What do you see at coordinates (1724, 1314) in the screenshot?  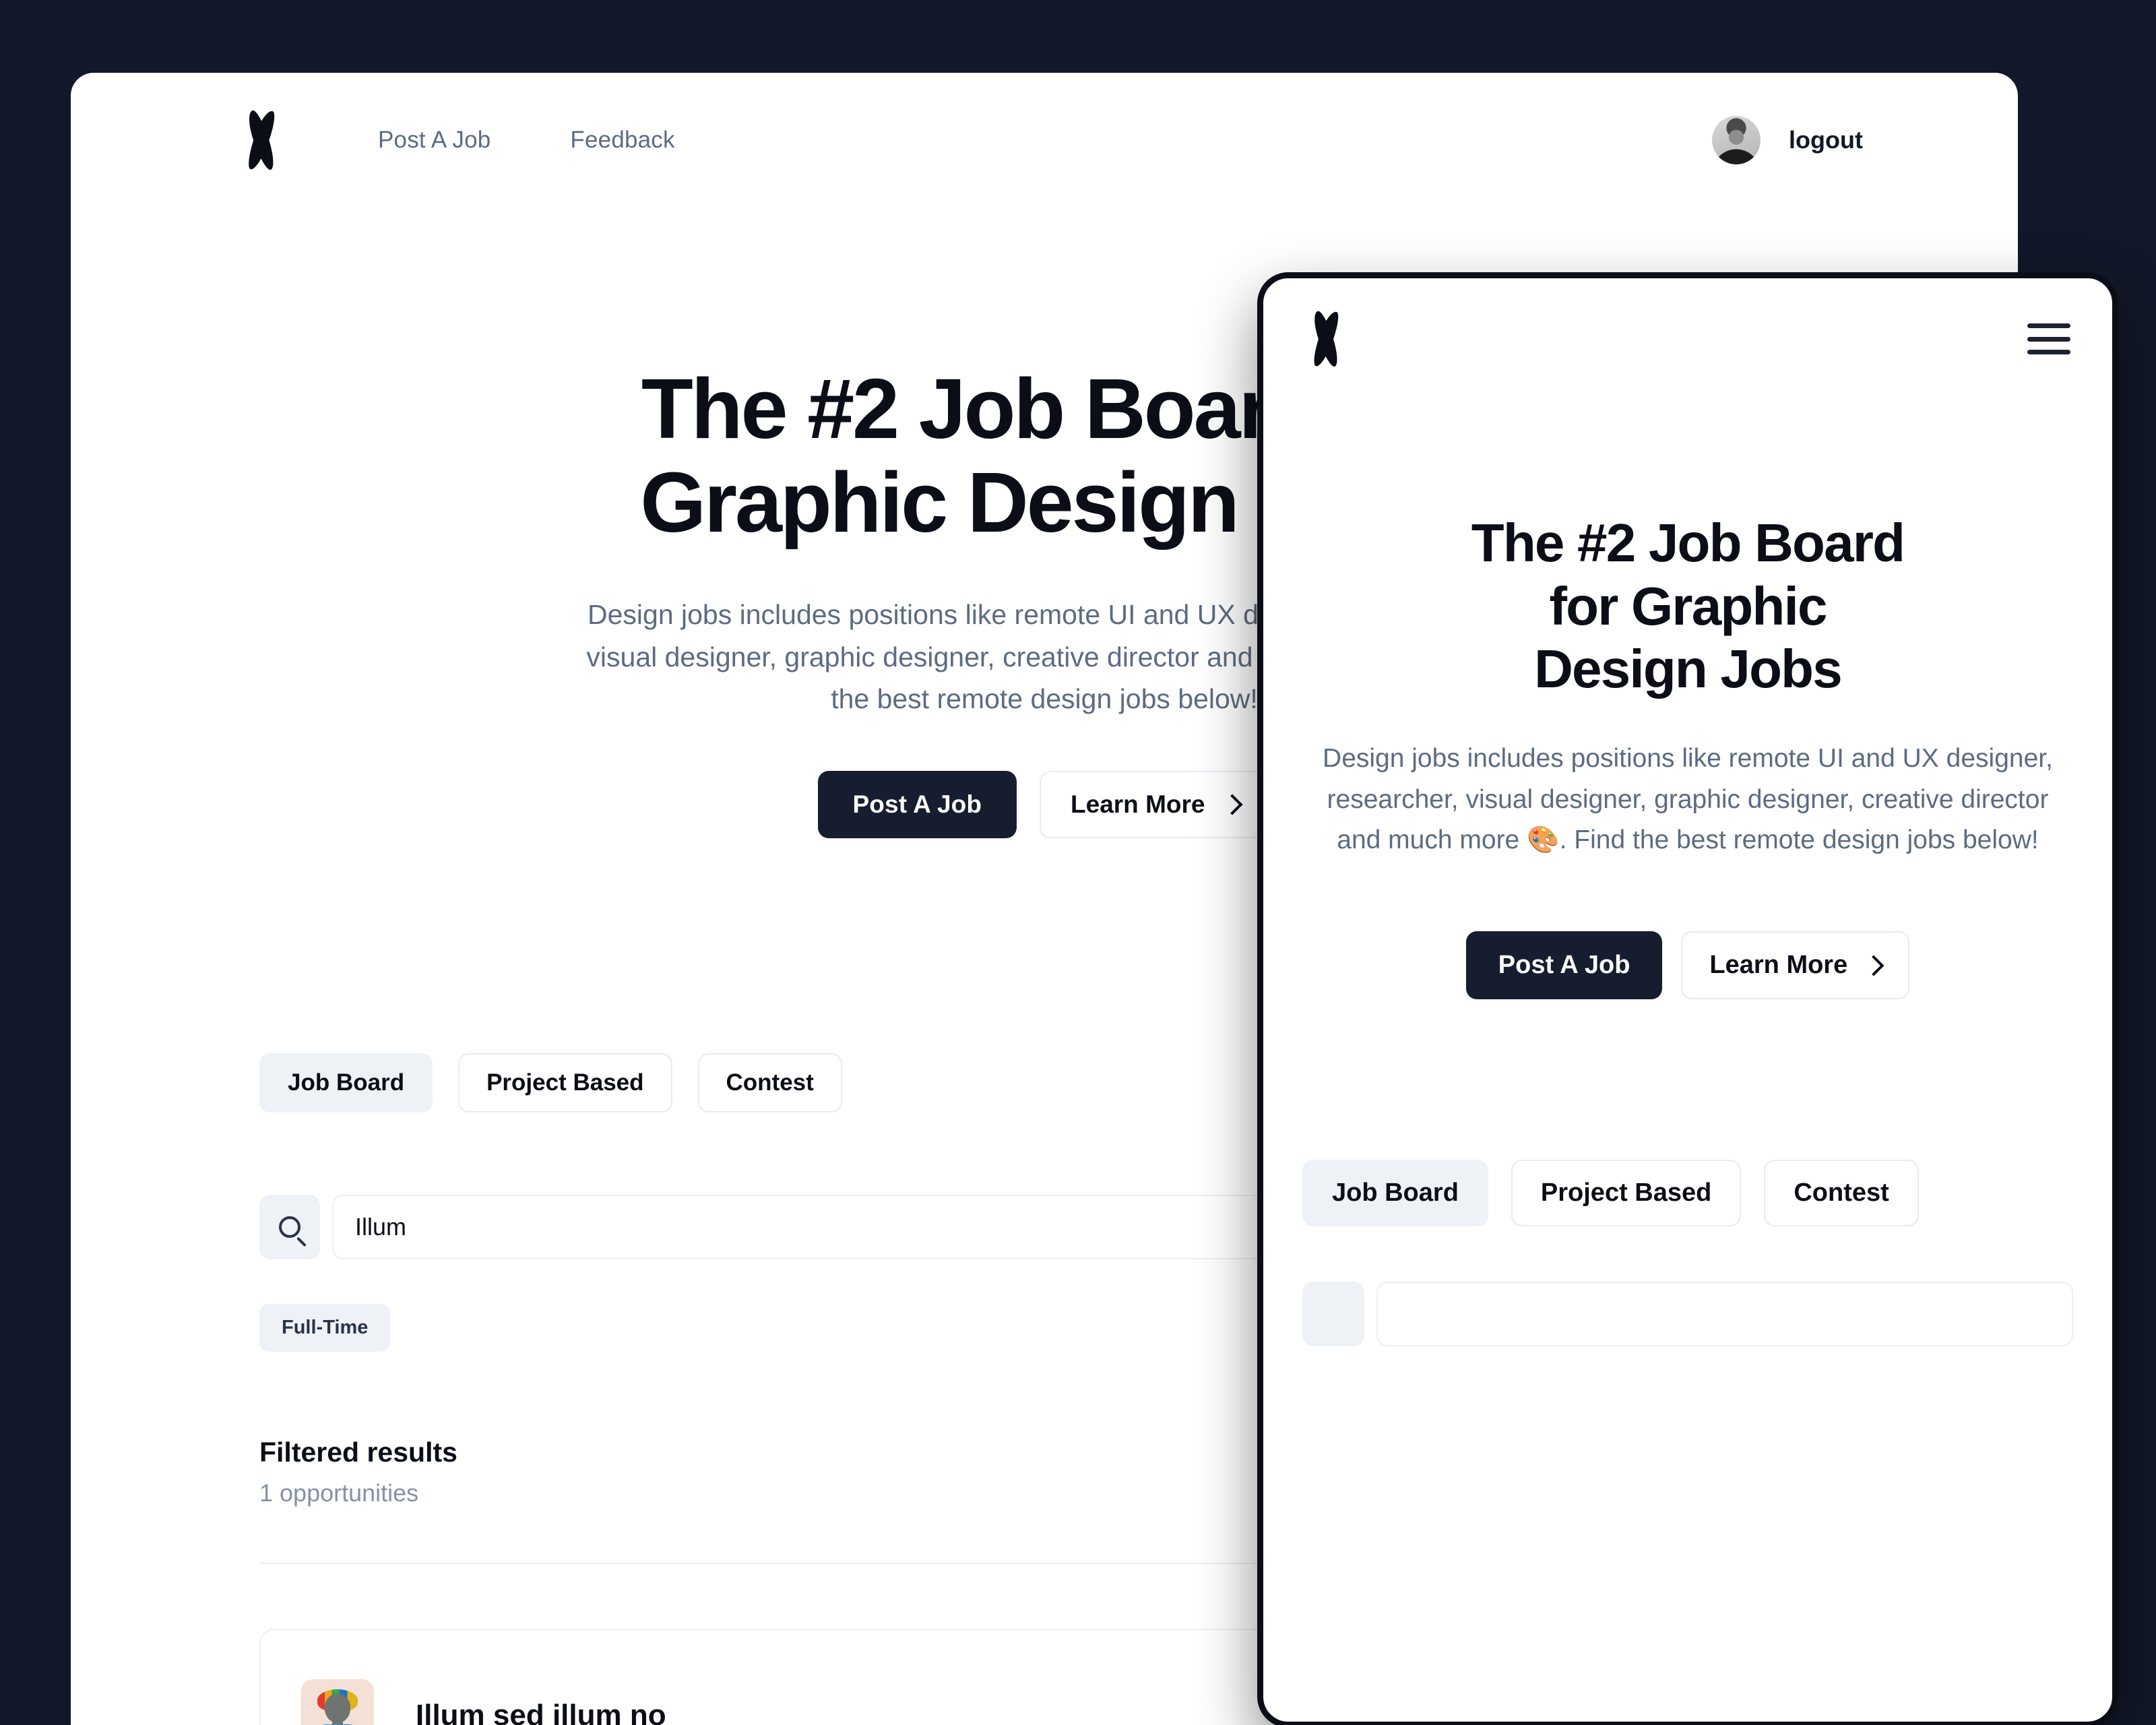 I see `mobile-search-input` at bounding box center [1724, 1314].